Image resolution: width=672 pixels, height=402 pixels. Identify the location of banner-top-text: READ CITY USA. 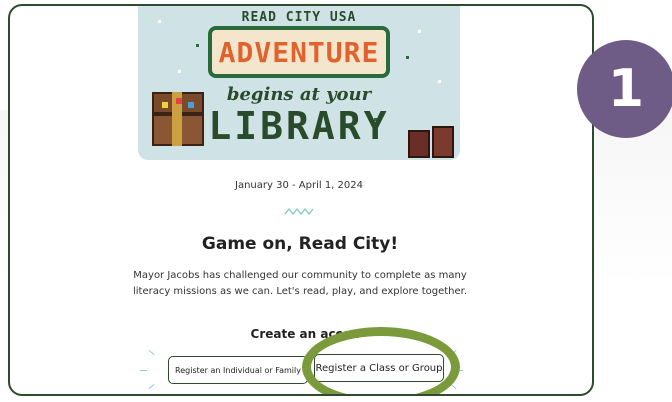
(299, 17).